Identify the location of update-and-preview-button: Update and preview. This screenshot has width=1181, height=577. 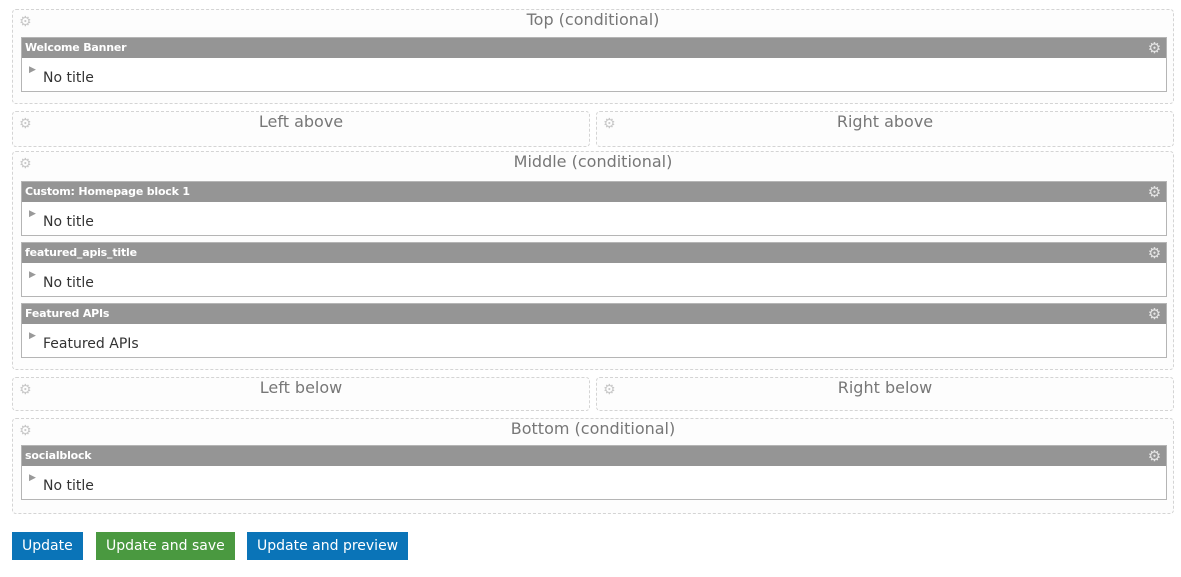
(328, 546).